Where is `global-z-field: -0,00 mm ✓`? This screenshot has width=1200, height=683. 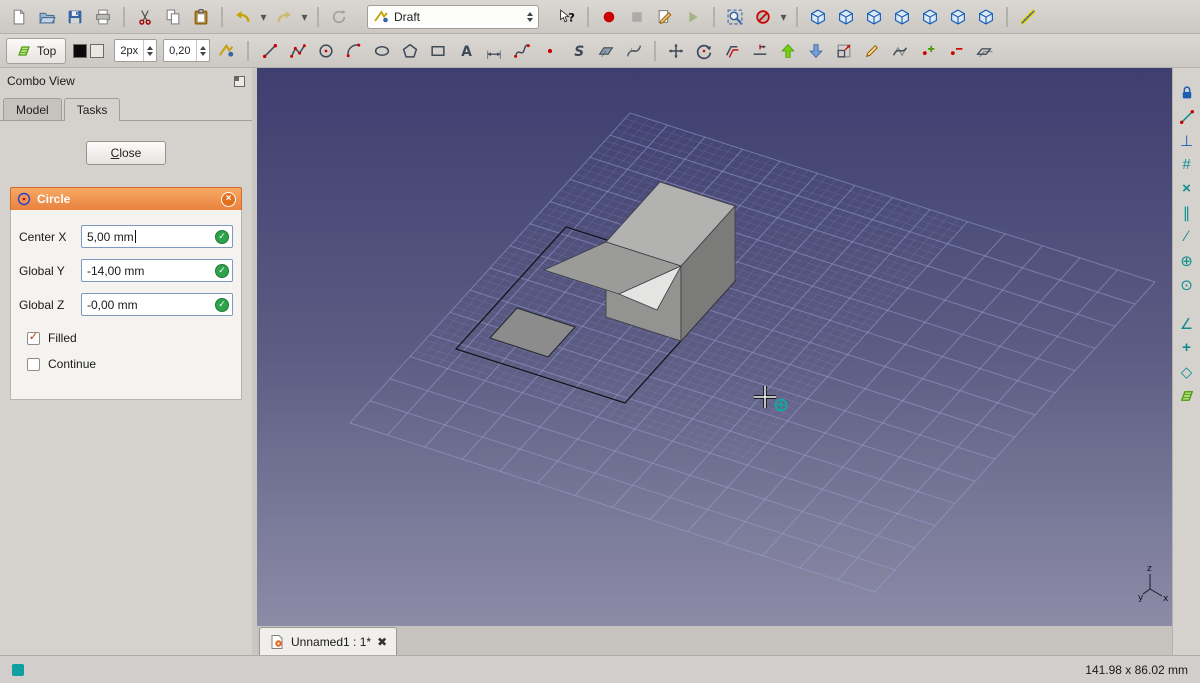
global-z-field: -0,00 mm ✓ is located at coordinates (157, 304).